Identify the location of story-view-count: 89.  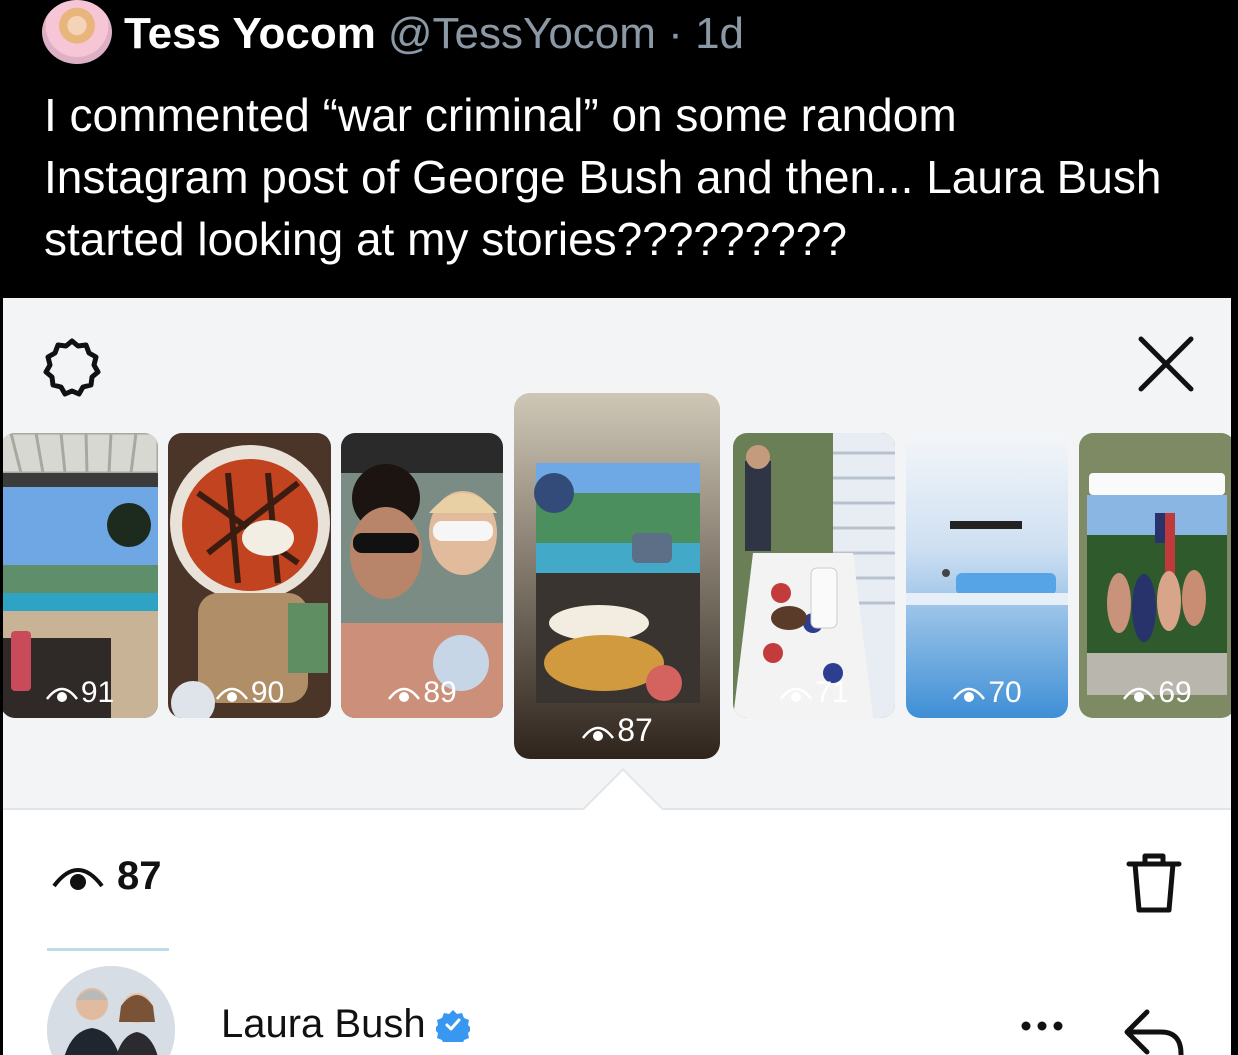
(440, 692).